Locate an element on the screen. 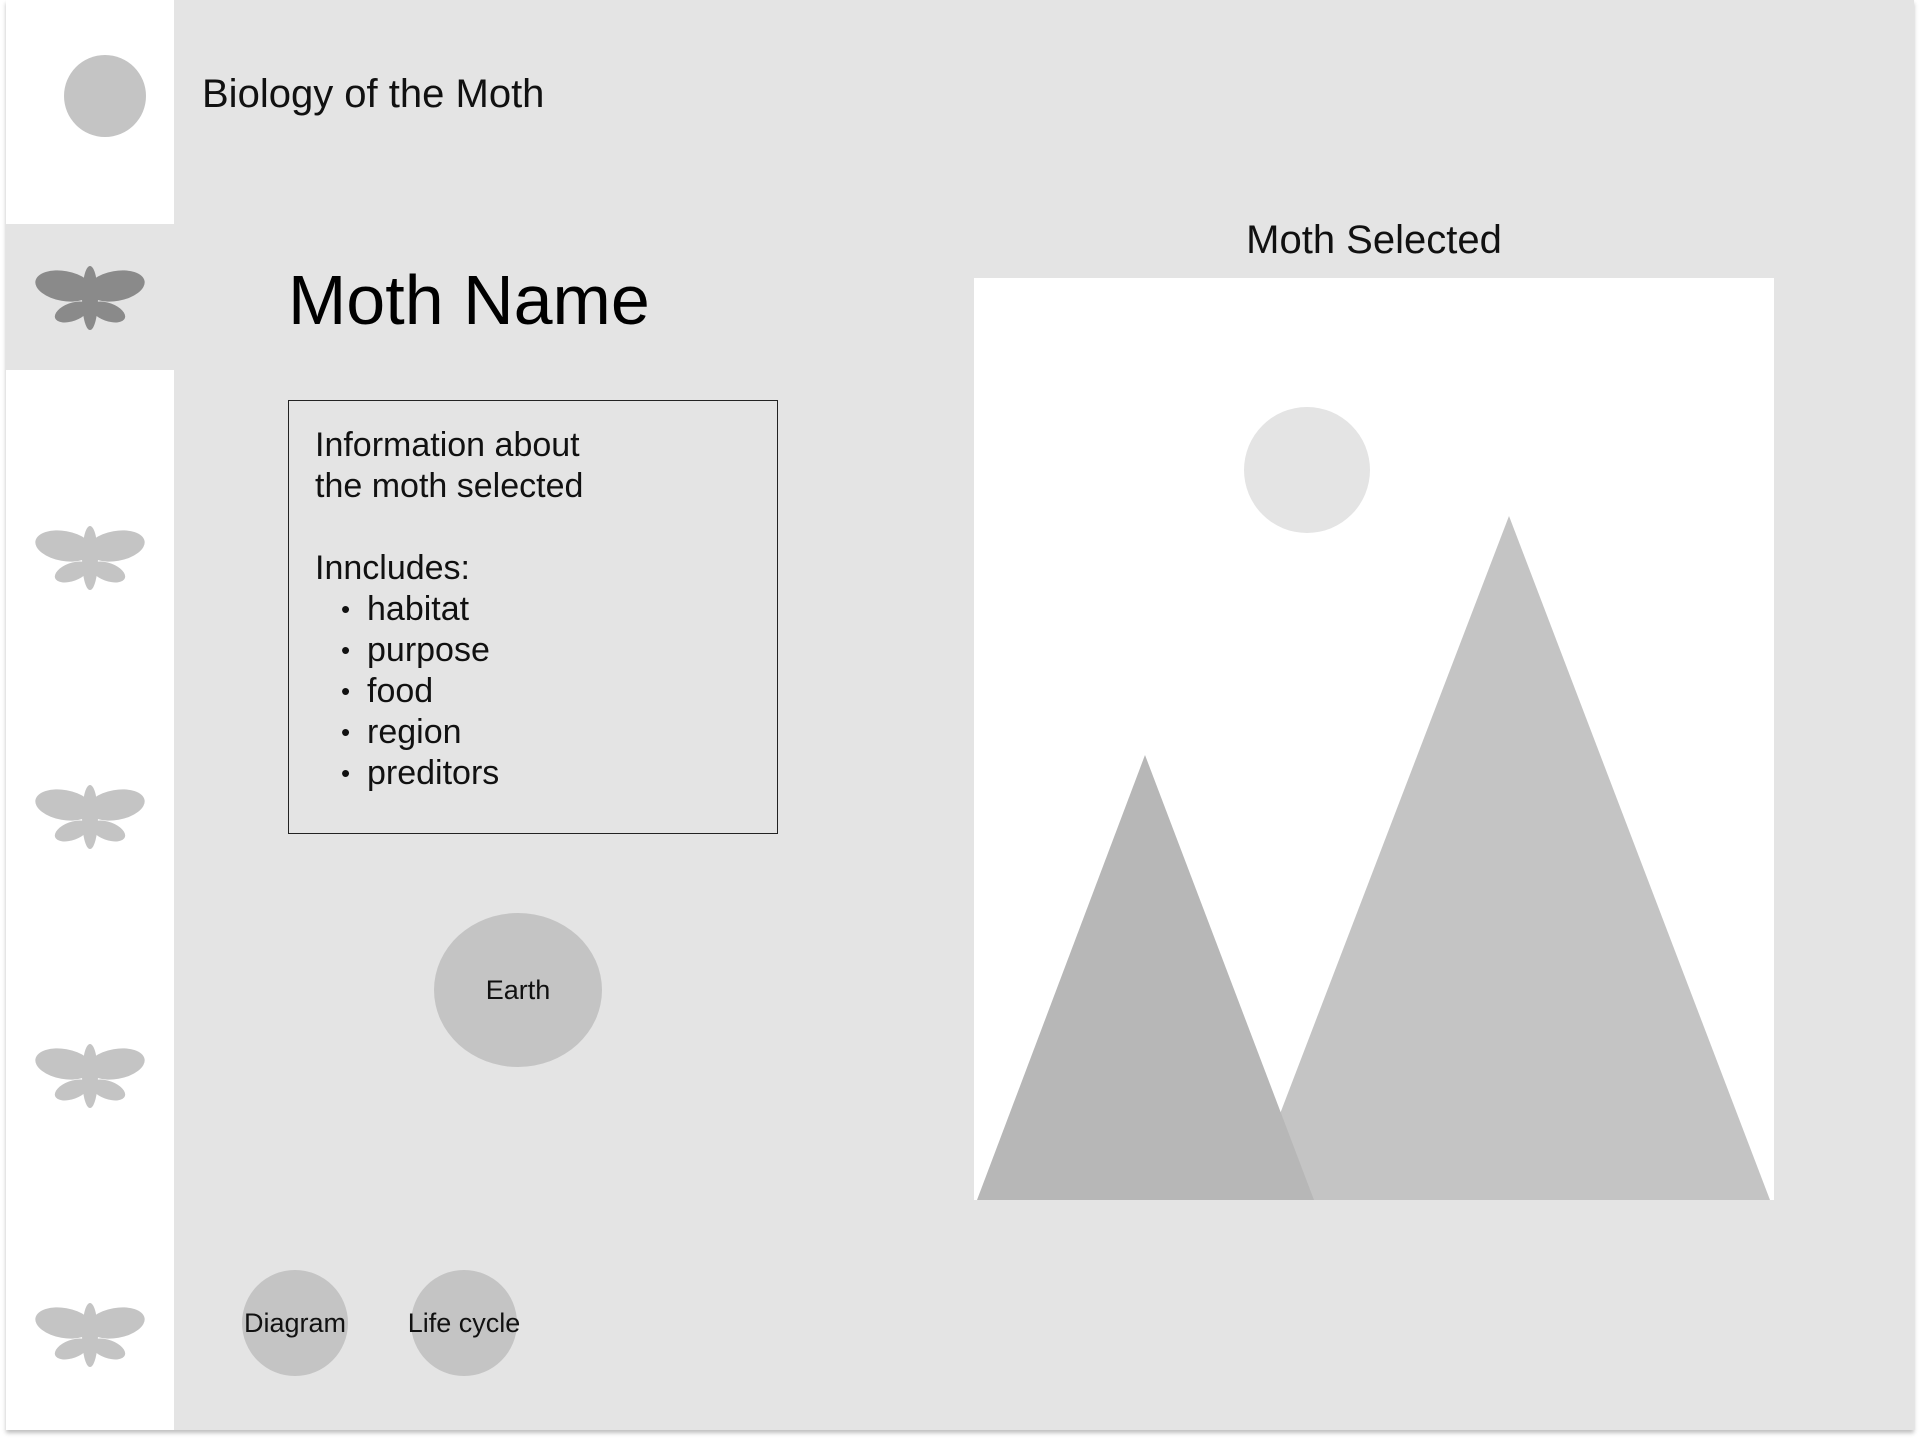 The image size is (1920, 1442). earth-button: Earth is located at coordinates (518, 990).